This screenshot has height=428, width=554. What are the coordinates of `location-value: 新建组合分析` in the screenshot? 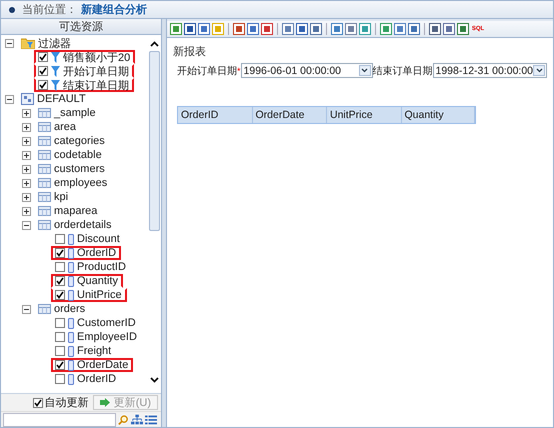 It's located at (114, 9).